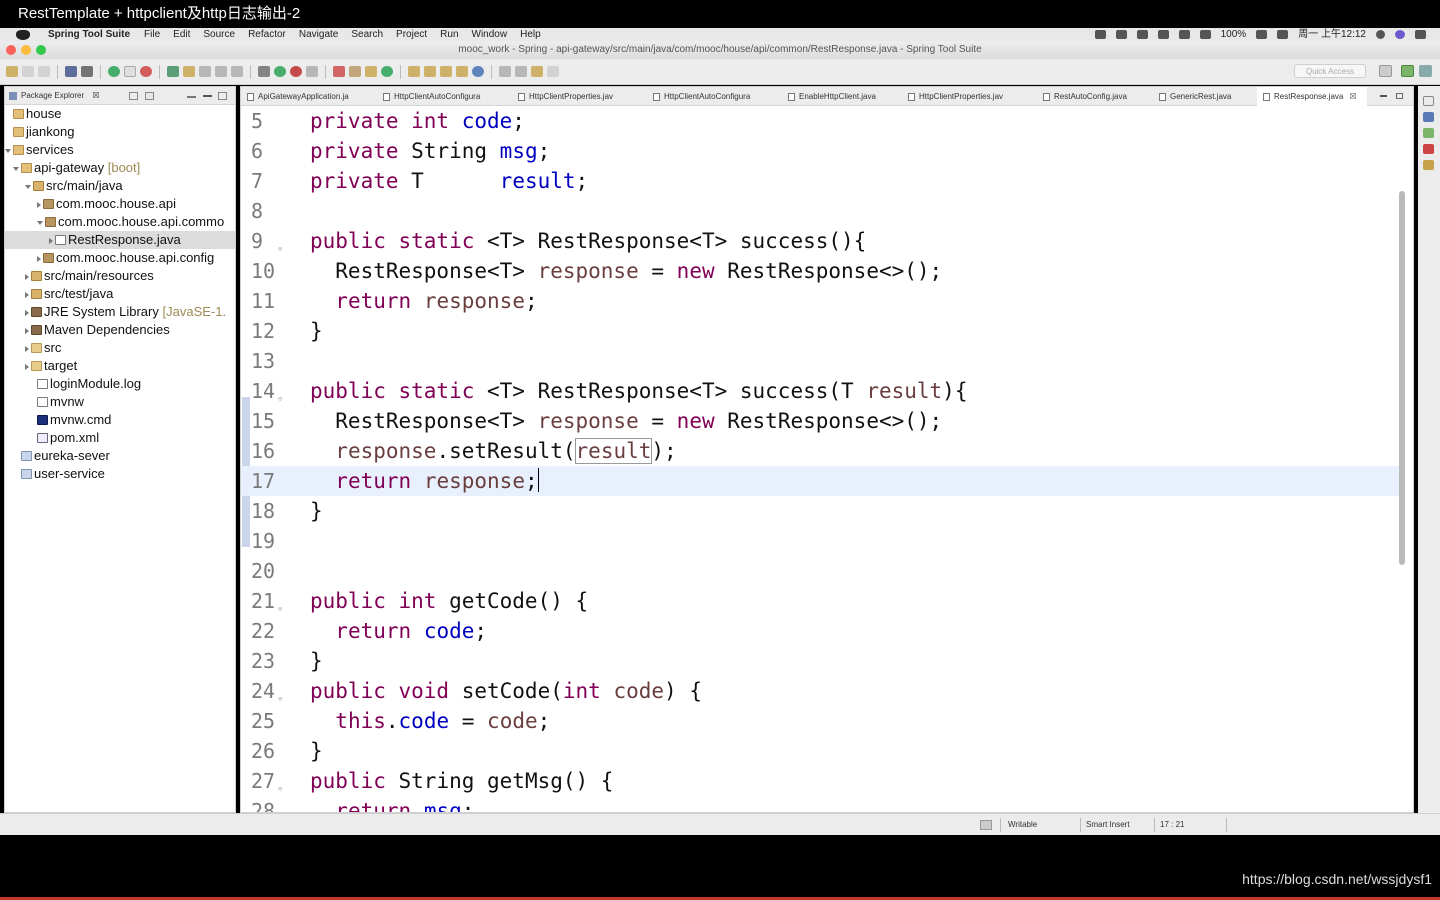 The width and height of the screenshot is (1440, 900). What do you see at coordinates (1428, 101) in the screenshot?
I see `restore-icon` at bounding box center [1428, 101].